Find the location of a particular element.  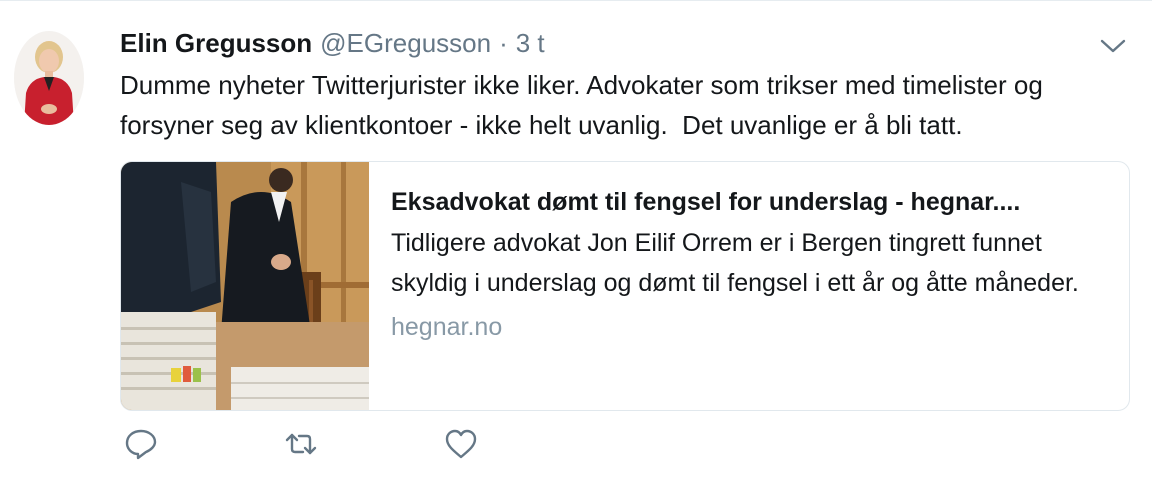

author-handle: @EGregusson is located at coordinates (405, 43).